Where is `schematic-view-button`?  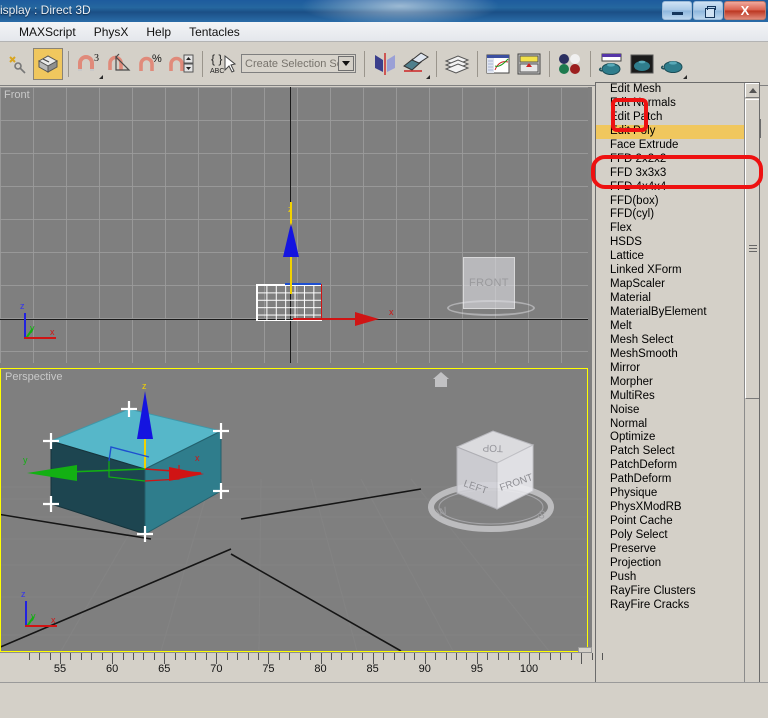
schematic-view-button is located at coordinates (529, 64).